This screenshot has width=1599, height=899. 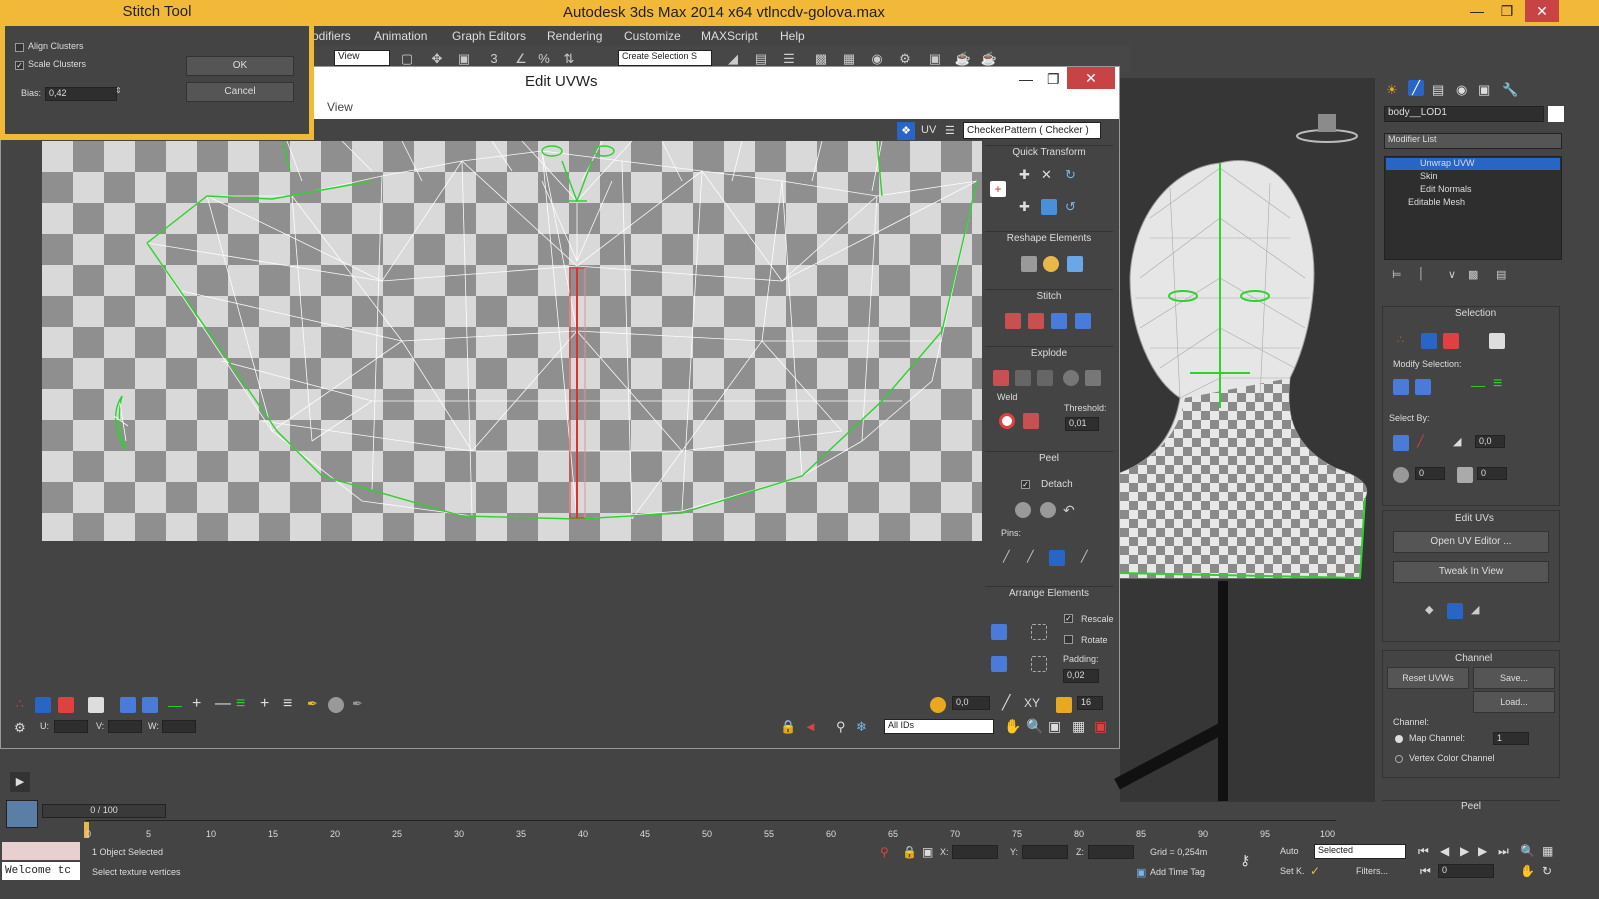 I want to click on utilities-tab-icon: 🔧, so click(x=1510, y=90).